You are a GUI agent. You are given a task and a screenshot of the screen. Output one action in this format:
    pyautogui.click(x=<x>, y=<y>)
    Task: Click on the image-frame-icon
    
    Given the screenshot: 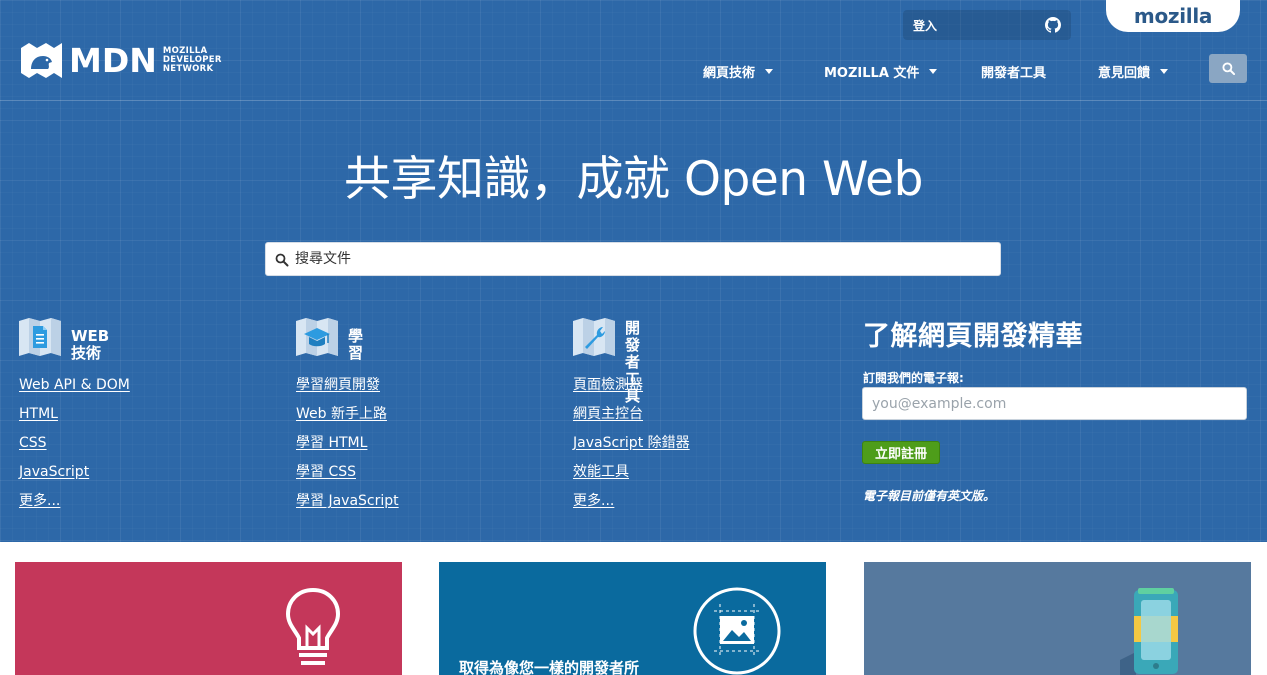 What is the action you would take?
    pyautogui.click(x=737, y=631)
    